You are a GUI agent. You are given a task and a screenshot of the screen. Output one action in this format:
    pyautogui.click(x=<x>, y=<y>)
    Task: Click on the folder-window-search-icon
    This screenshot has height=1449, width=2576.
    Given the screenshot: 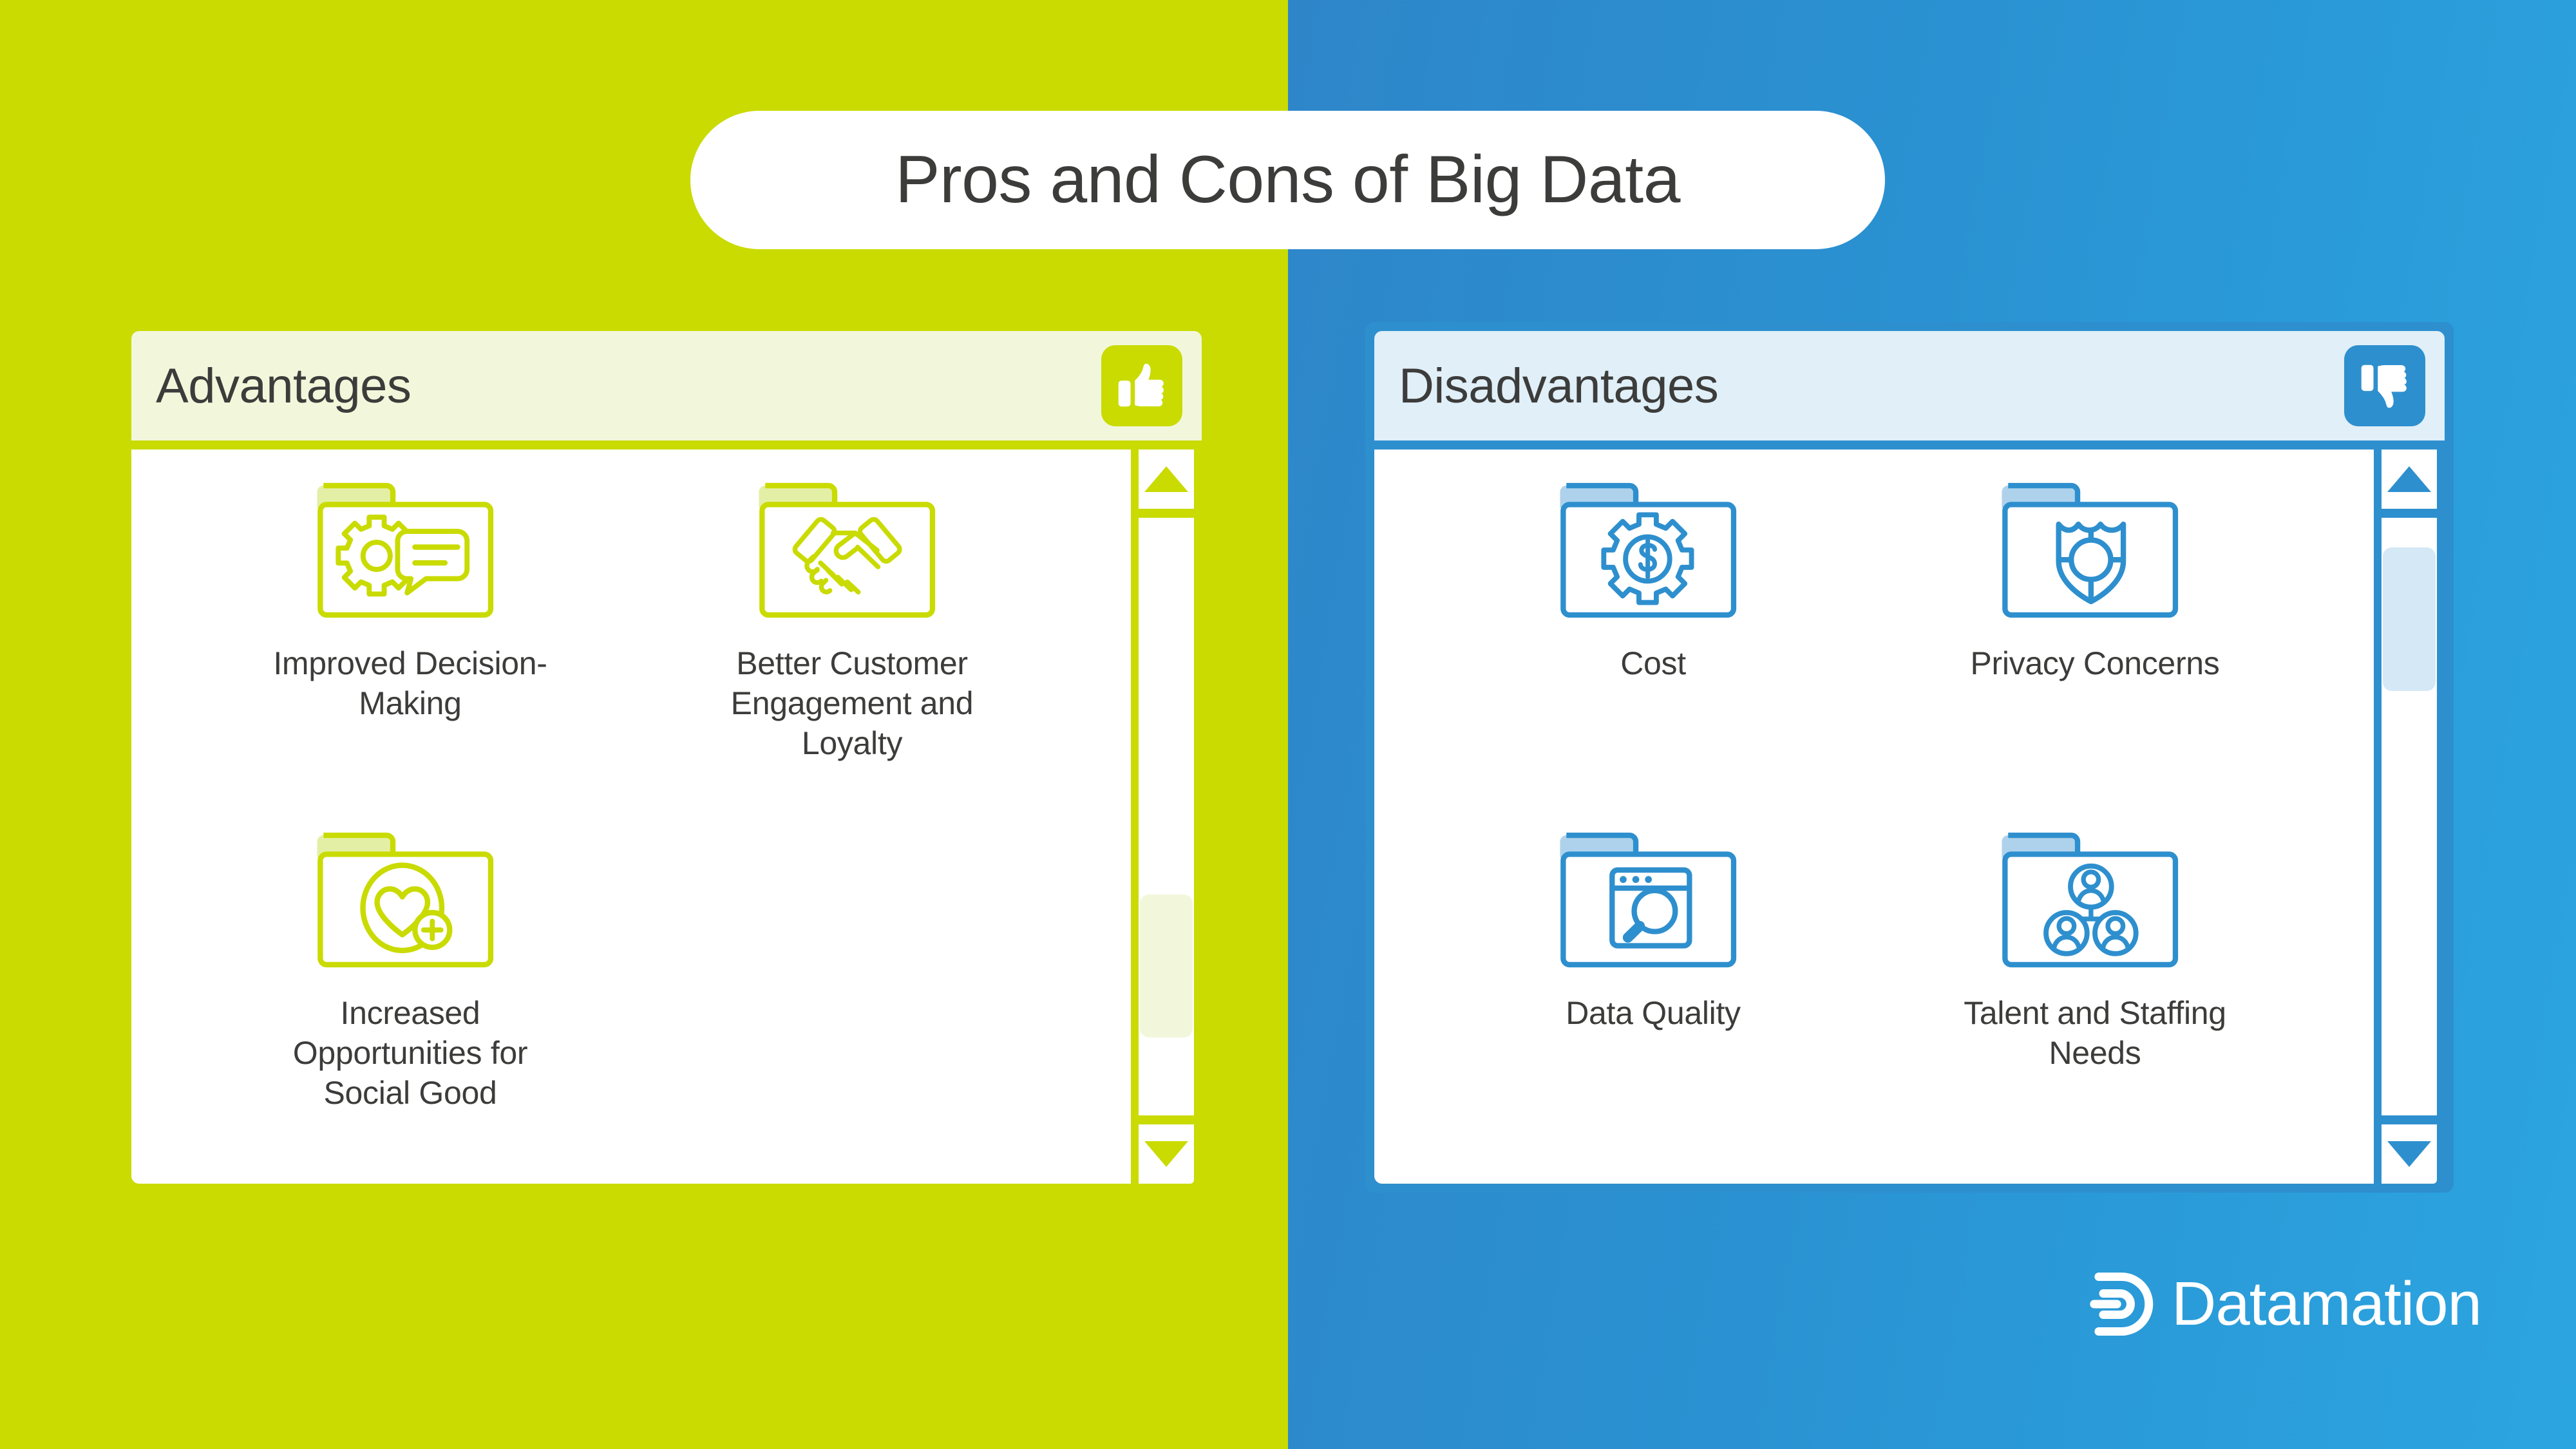 What is the action you would take?
    pyautogui.click(x=1653, y=900)
    